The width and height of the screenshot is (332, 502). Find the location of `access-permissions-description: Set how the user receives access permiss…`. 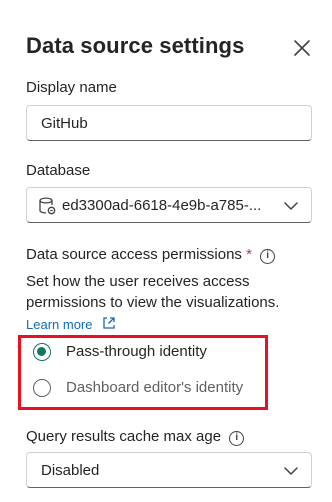

access-permissions-description: Set how the user receives access permiss… is located at coordinates (153, 292).